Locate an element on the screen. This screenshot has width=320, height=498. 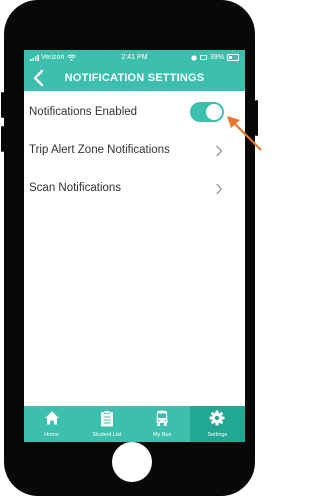
status-right: 39% is located at coordinates (215, 57).